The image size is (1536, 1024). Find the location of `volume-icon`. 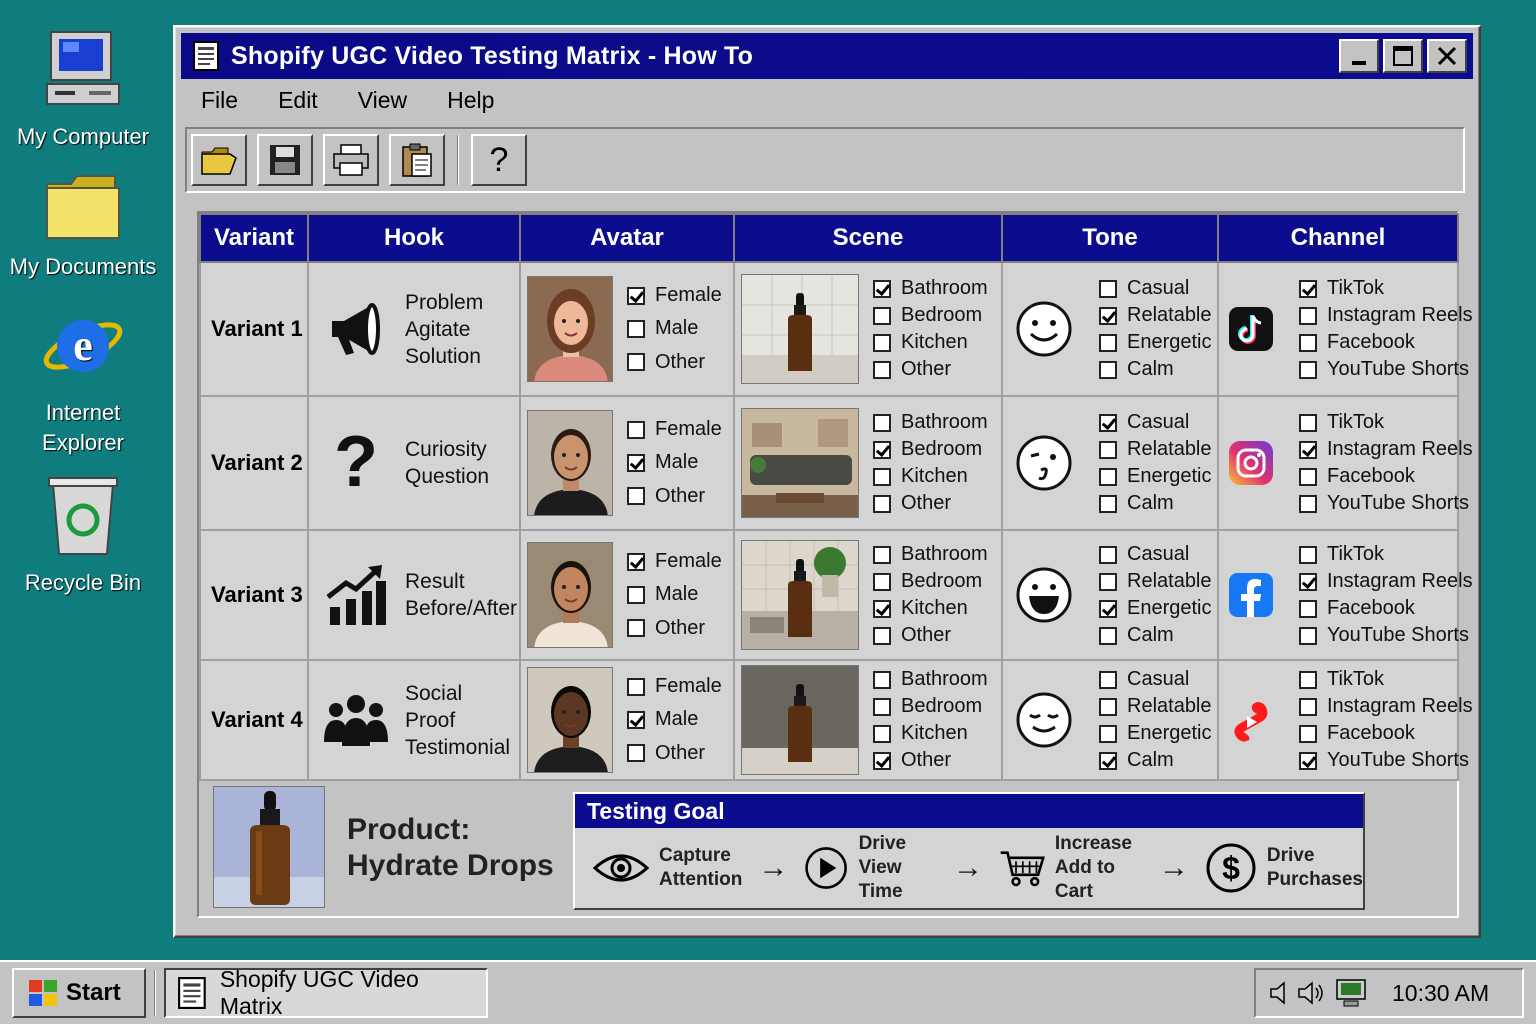

volume-icon is located at coordinates (1311, 993).